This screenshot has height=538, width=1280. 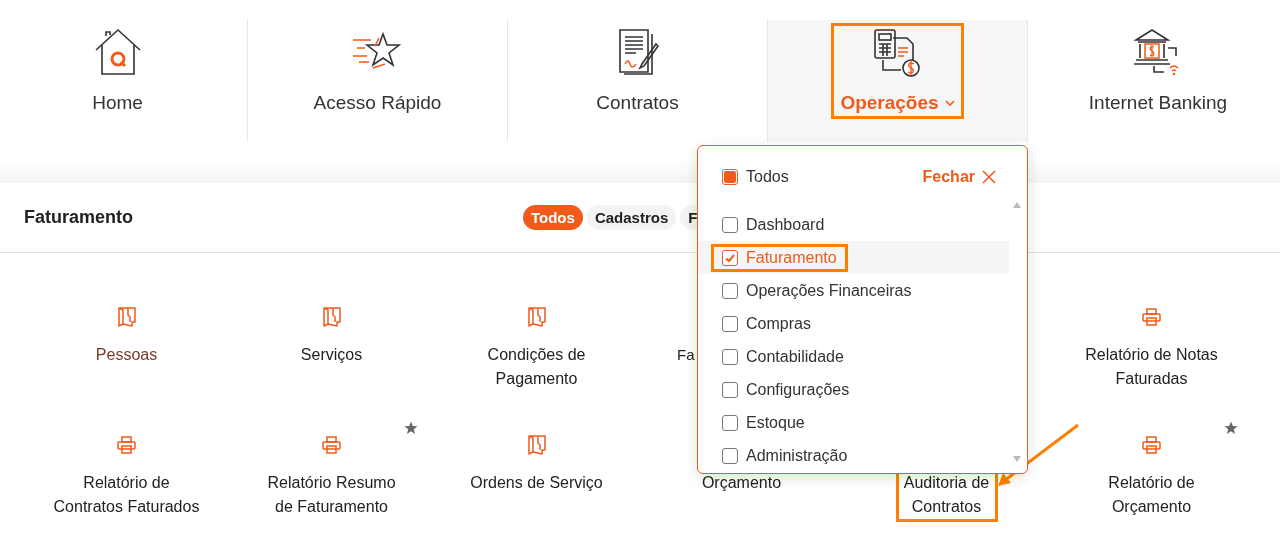 I want to click on option-label: Configurações, so click(x=798, y=389).